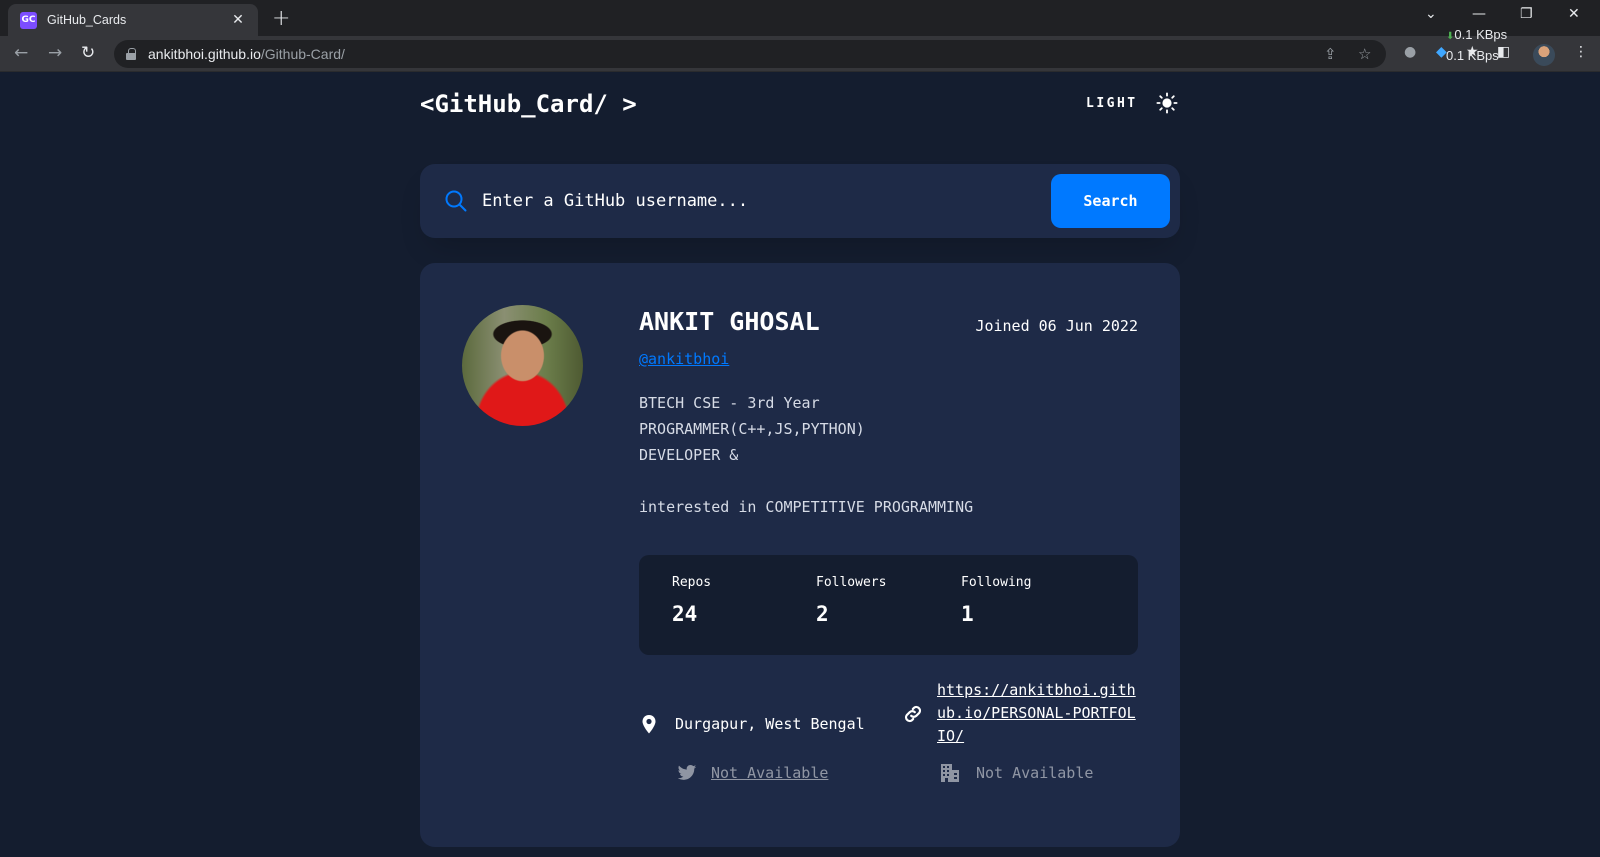  Describe the element at coordinates (131, 54) in the screenshot. I see `lock-icon` at that location.